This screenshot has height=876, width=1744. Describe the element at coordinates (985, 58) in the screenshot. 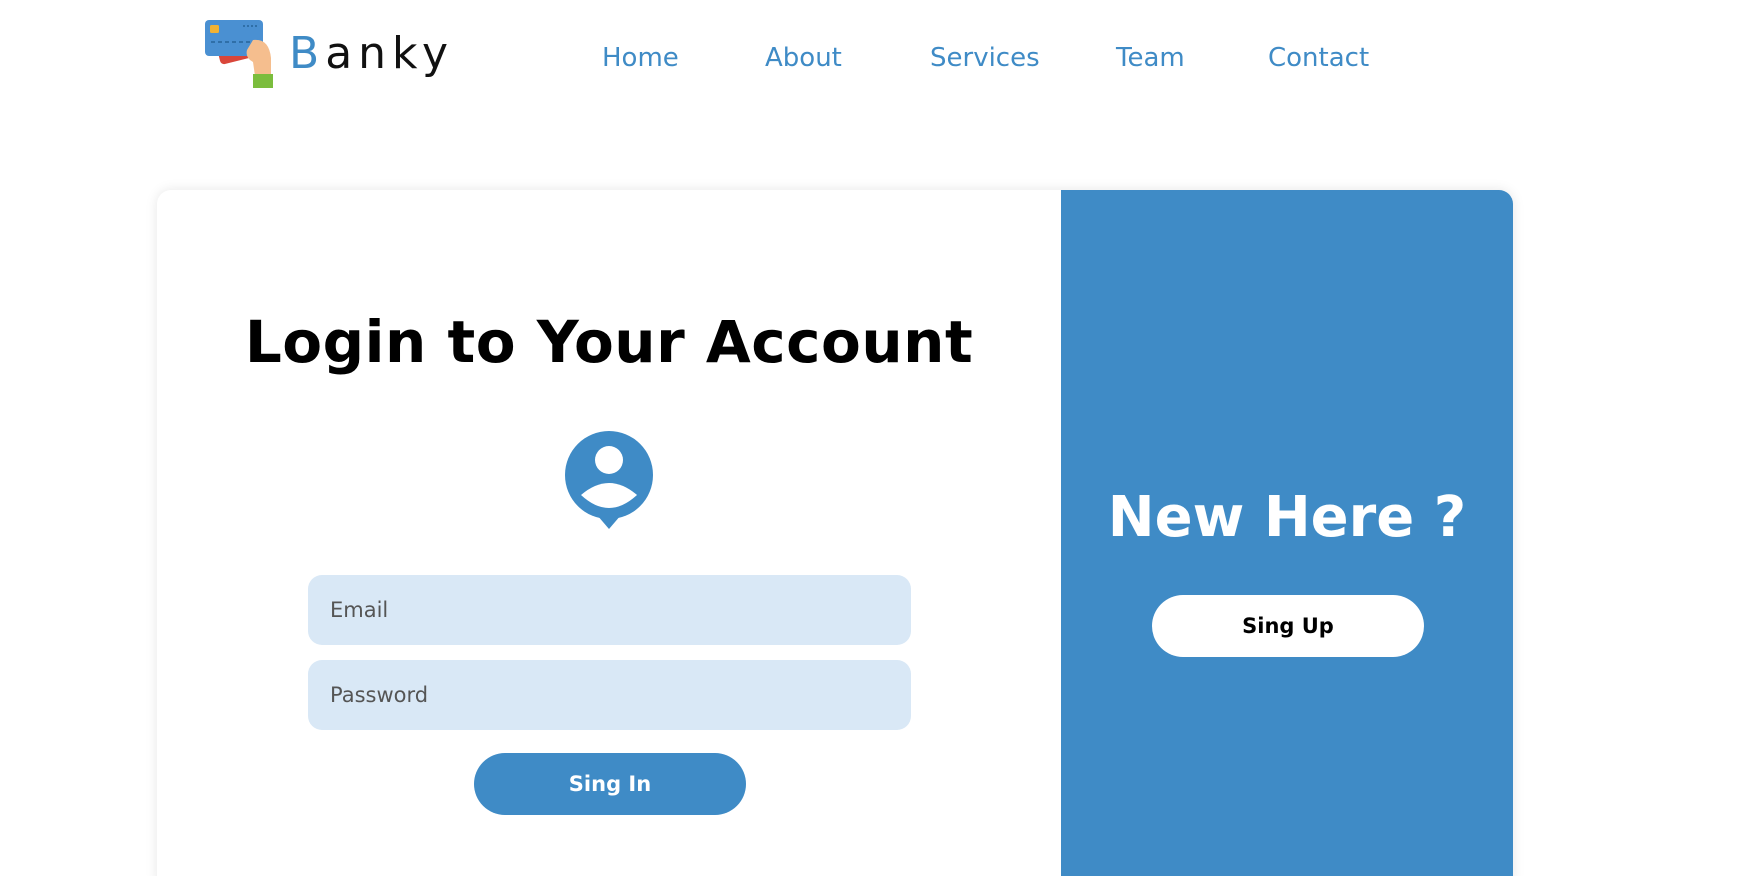

I see `nav-services: Services` at that location.